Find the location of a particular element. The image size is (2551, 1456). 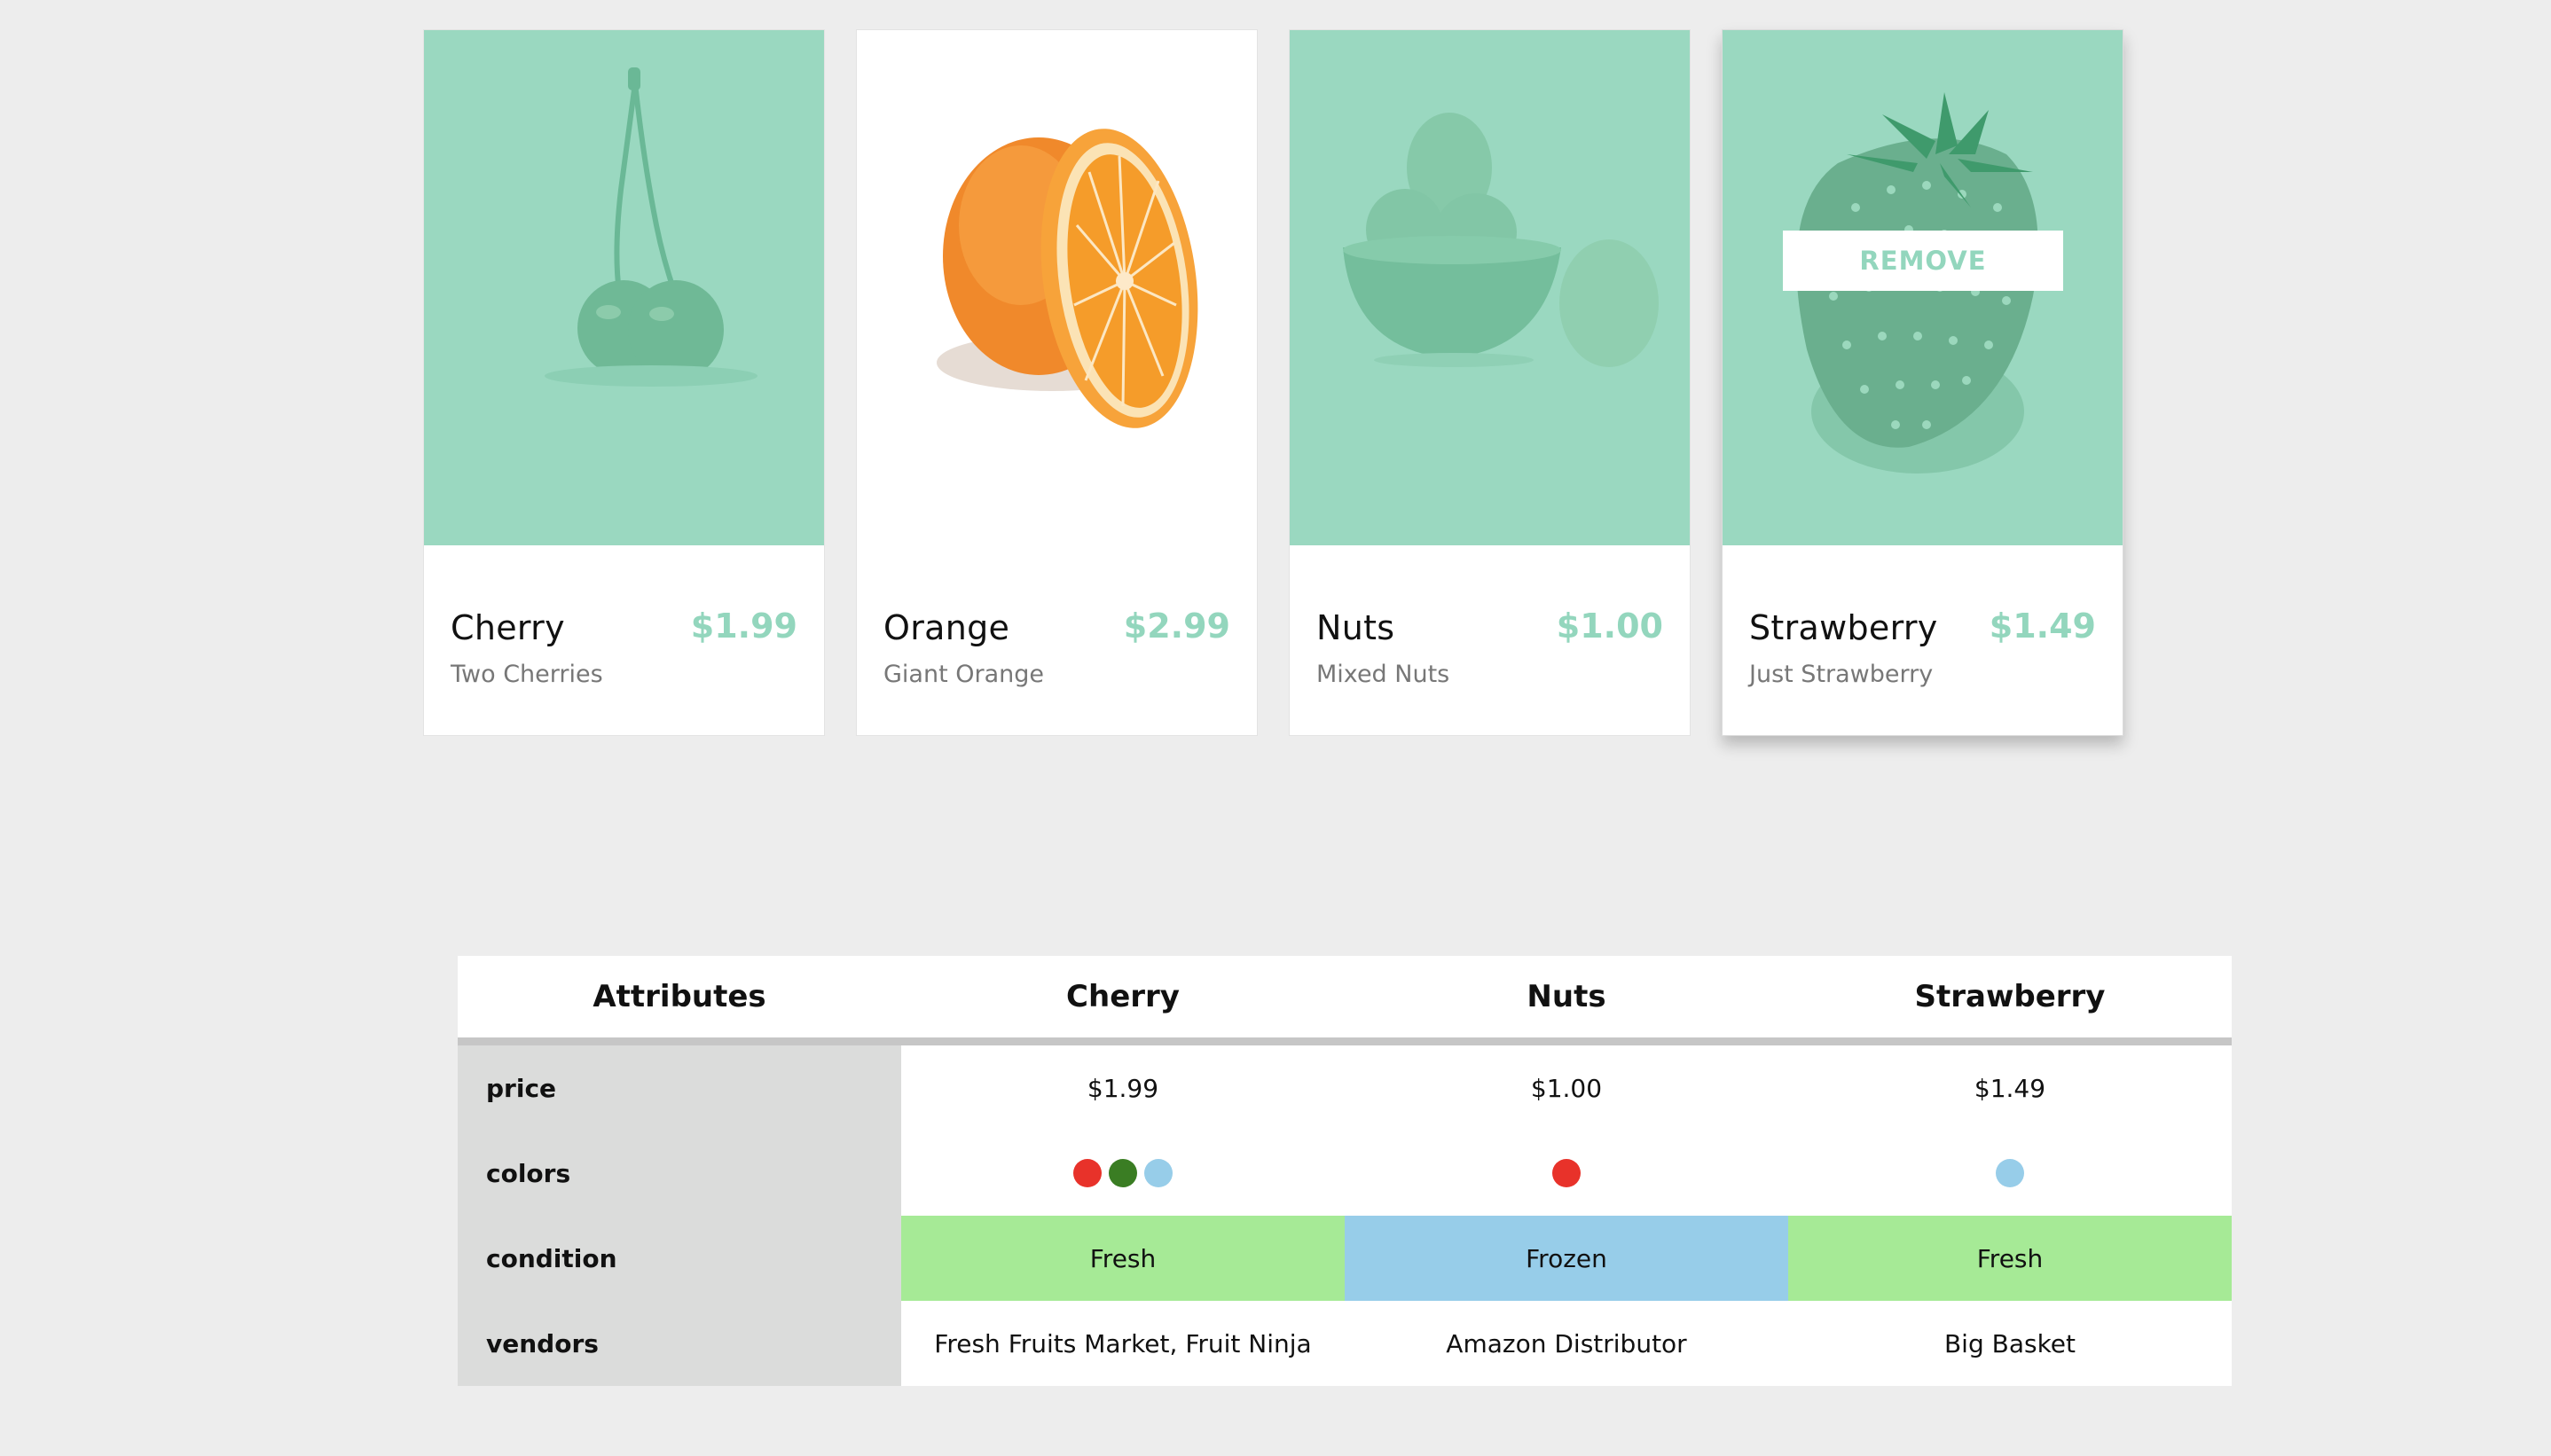

condition-cell: Frozen is located at coordinates (1566, 1258).